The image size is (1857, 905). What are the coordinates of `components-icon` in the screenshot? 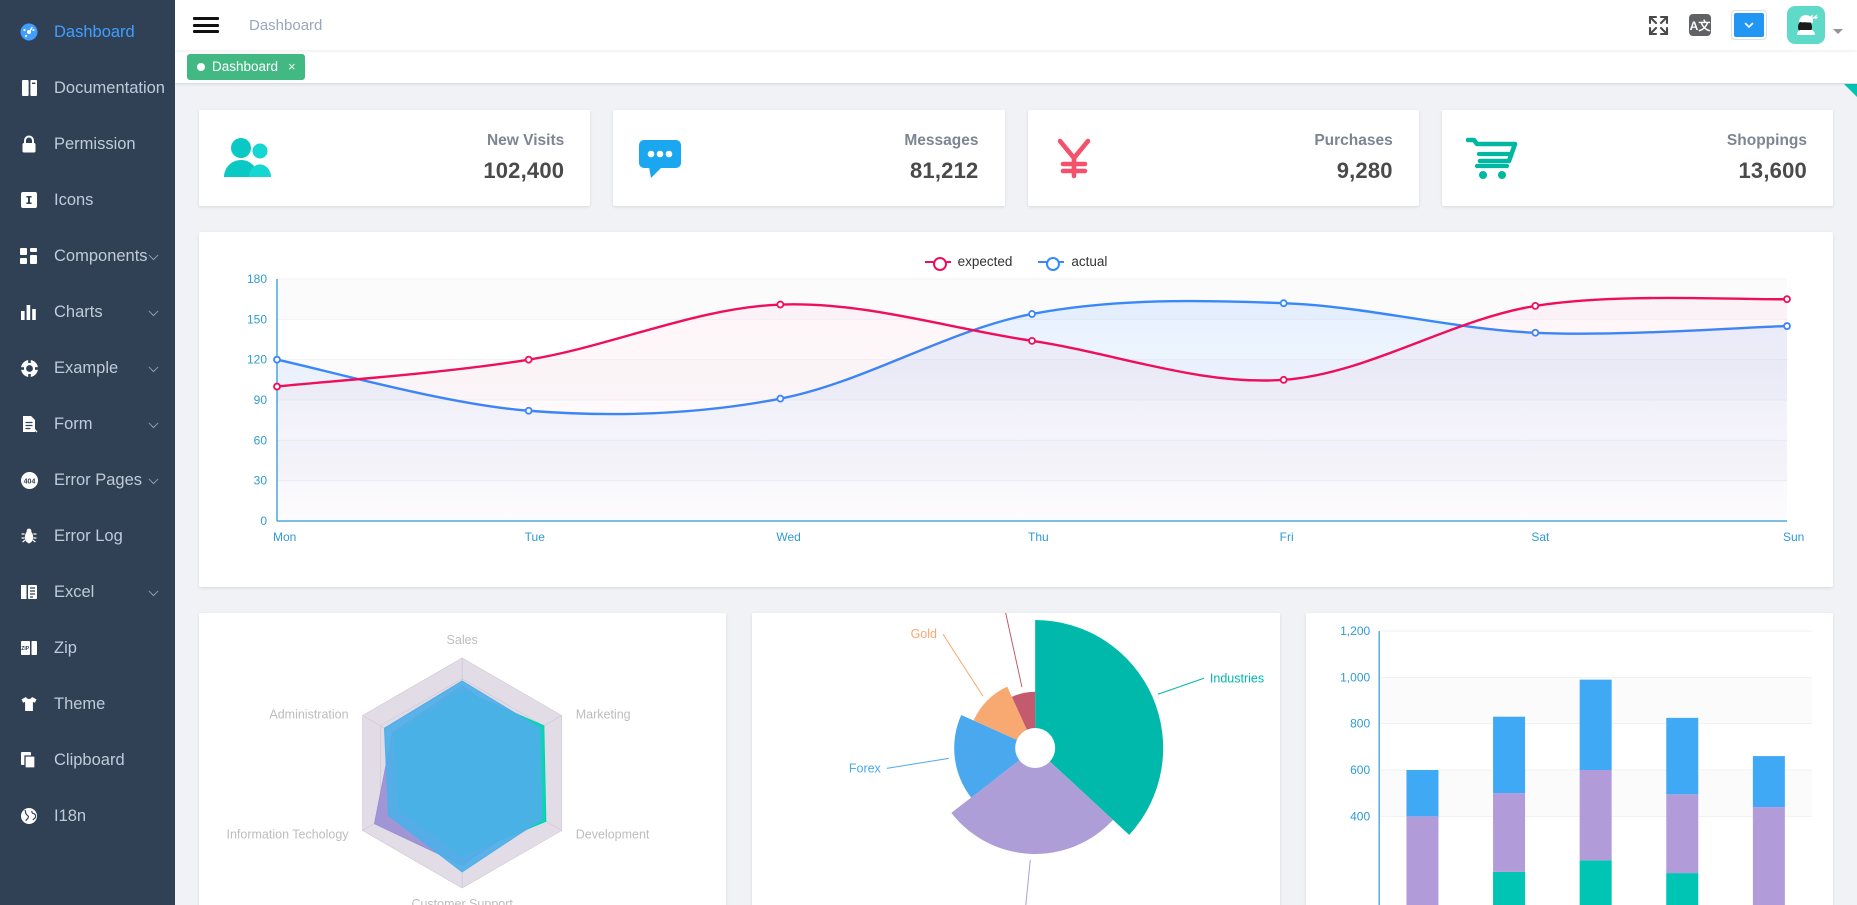 It's located at (29, 256).